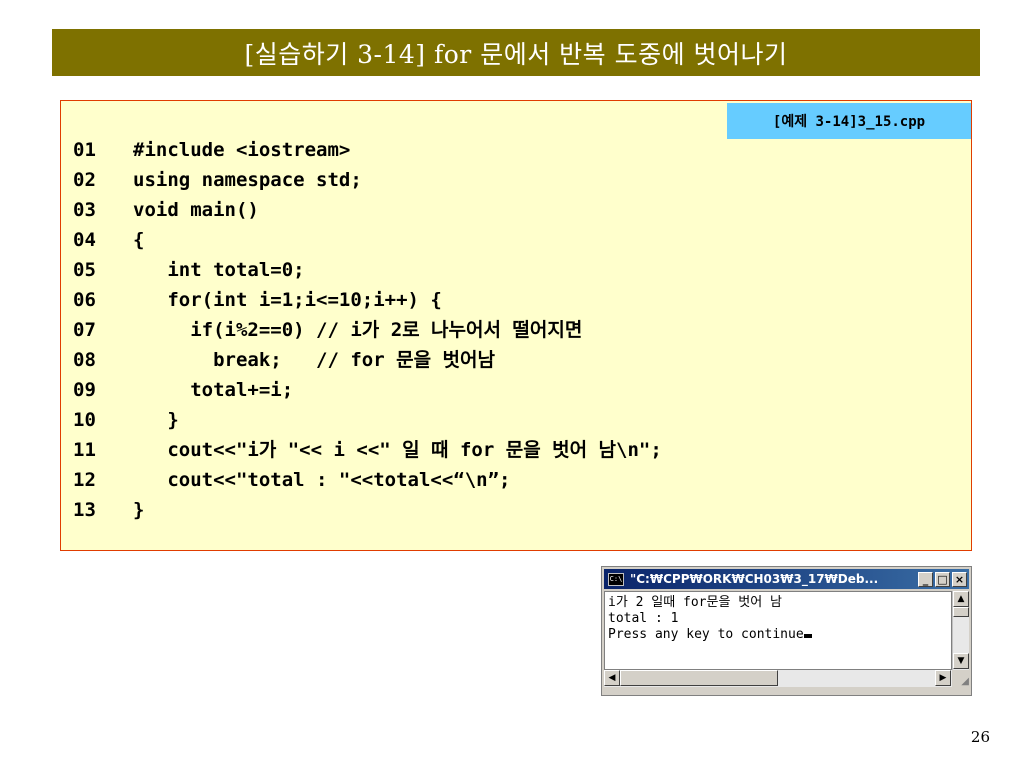  Describe the element at coordinates (84, 180) in the screenshot. I see `line-number: 02` at that location.